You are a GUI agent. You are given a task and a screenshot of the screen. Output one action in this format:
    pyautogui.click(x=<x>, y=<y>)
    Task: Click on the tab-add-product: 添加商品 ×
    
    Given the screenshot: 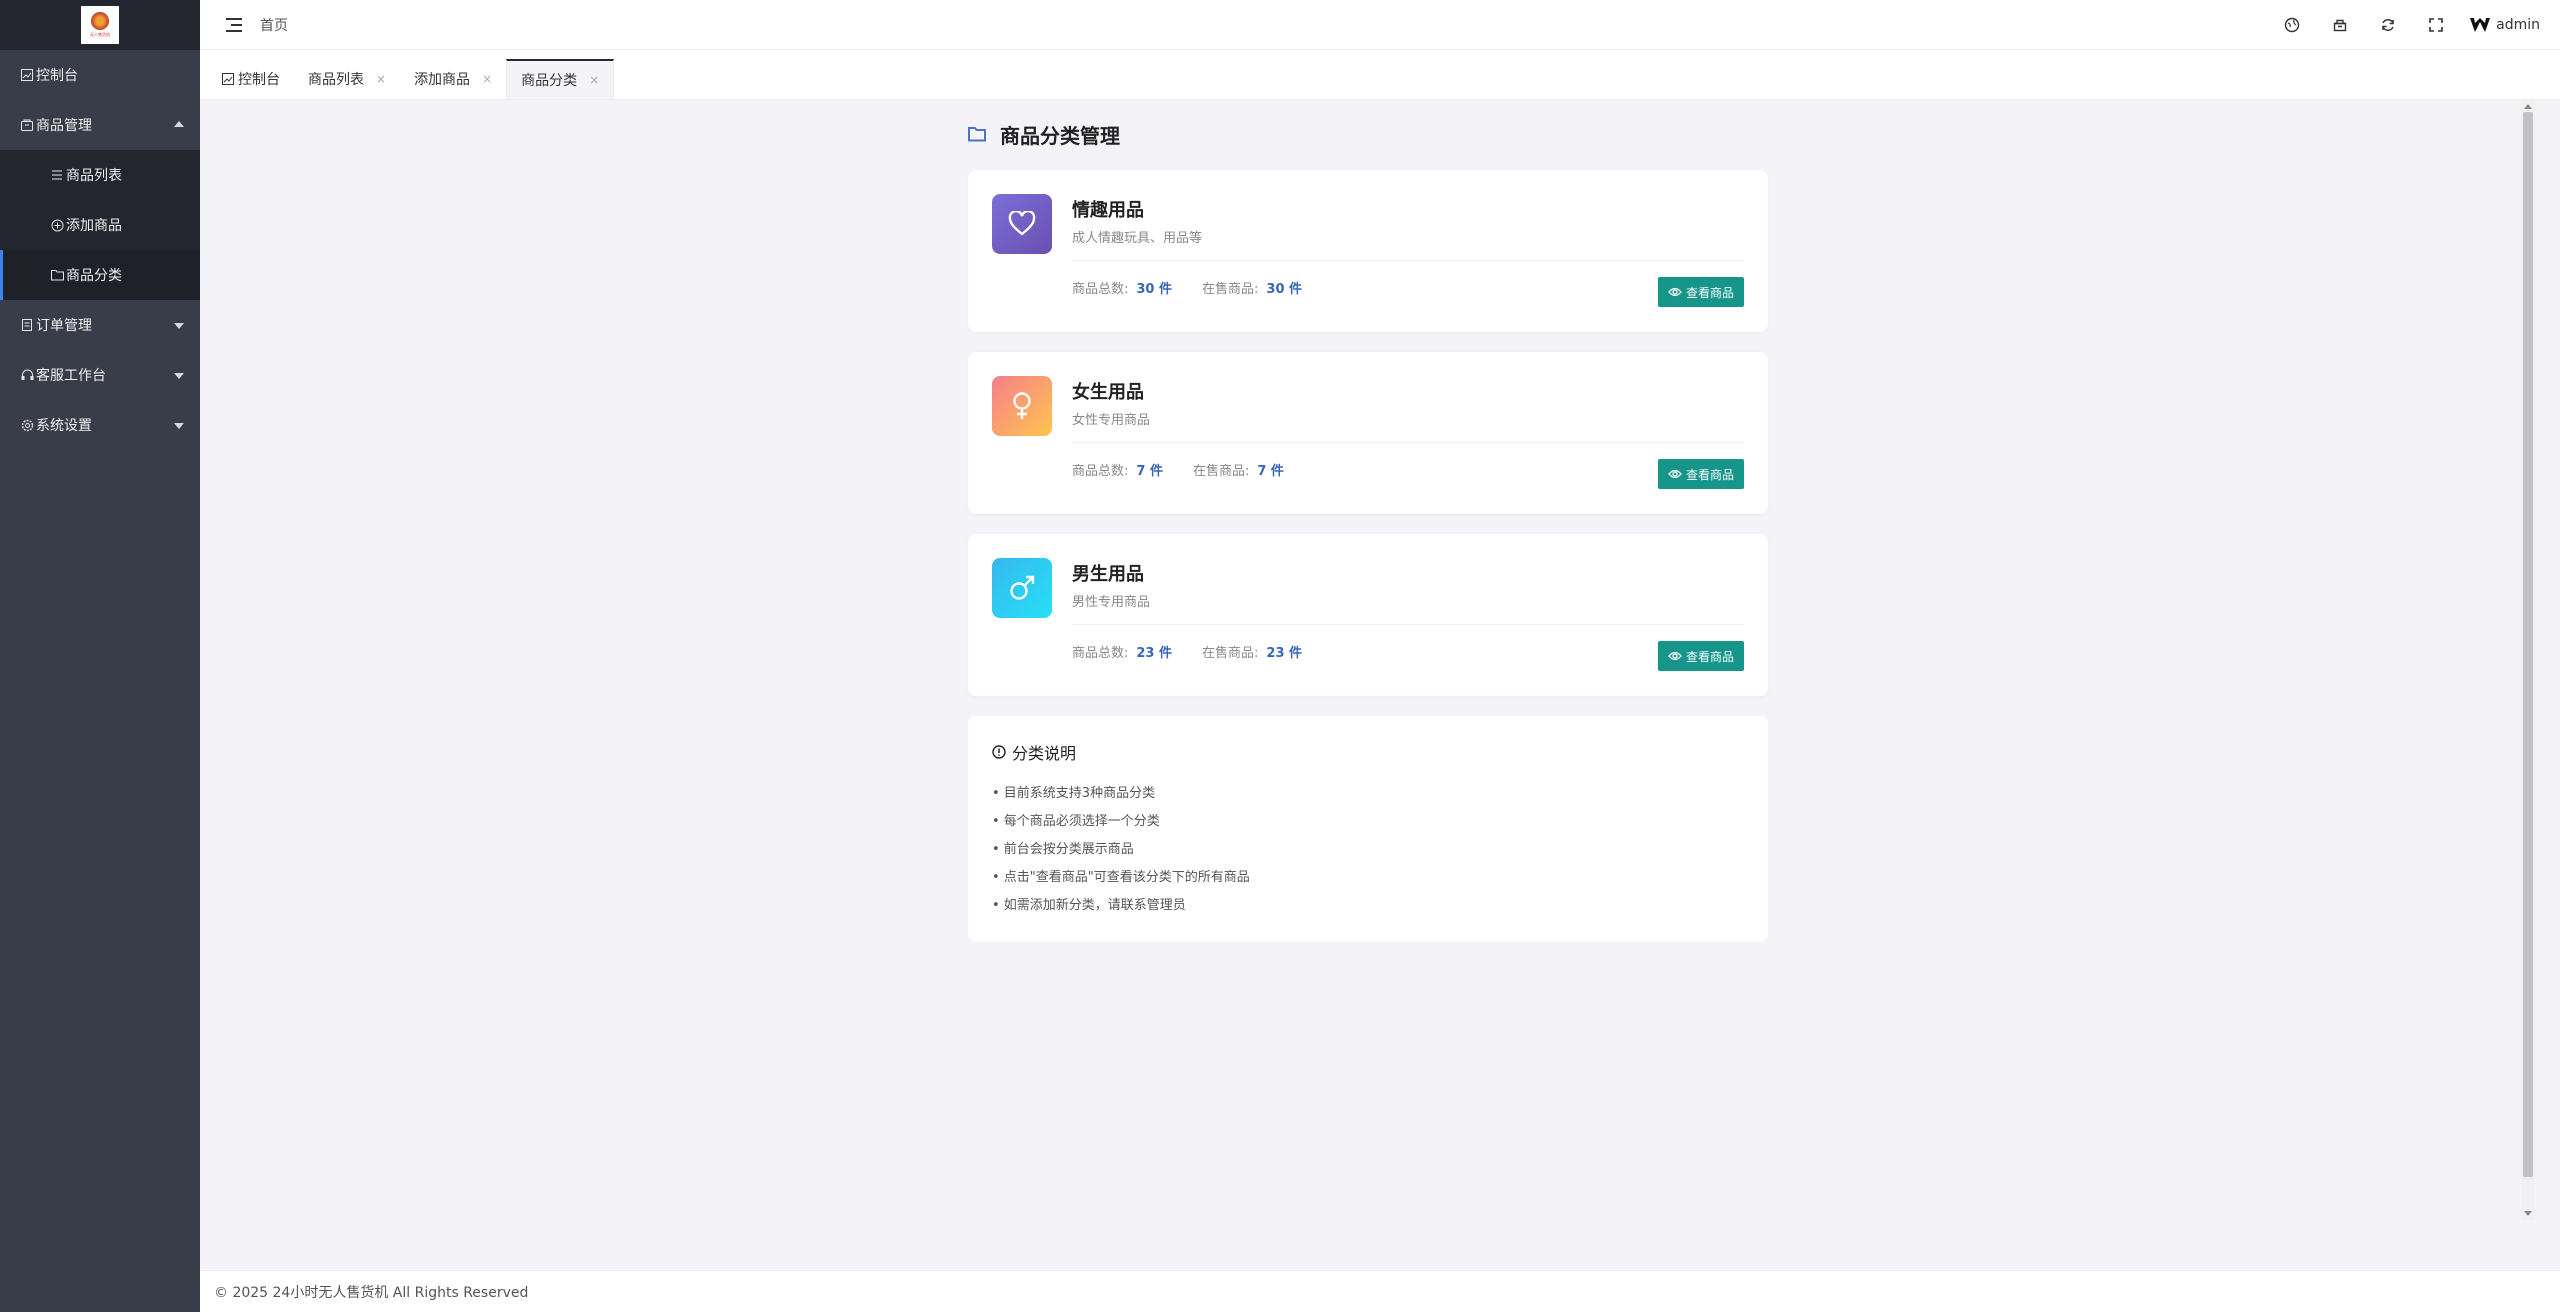 What is the action you would take?
    pyautogui.click(x=453, y=79)
    